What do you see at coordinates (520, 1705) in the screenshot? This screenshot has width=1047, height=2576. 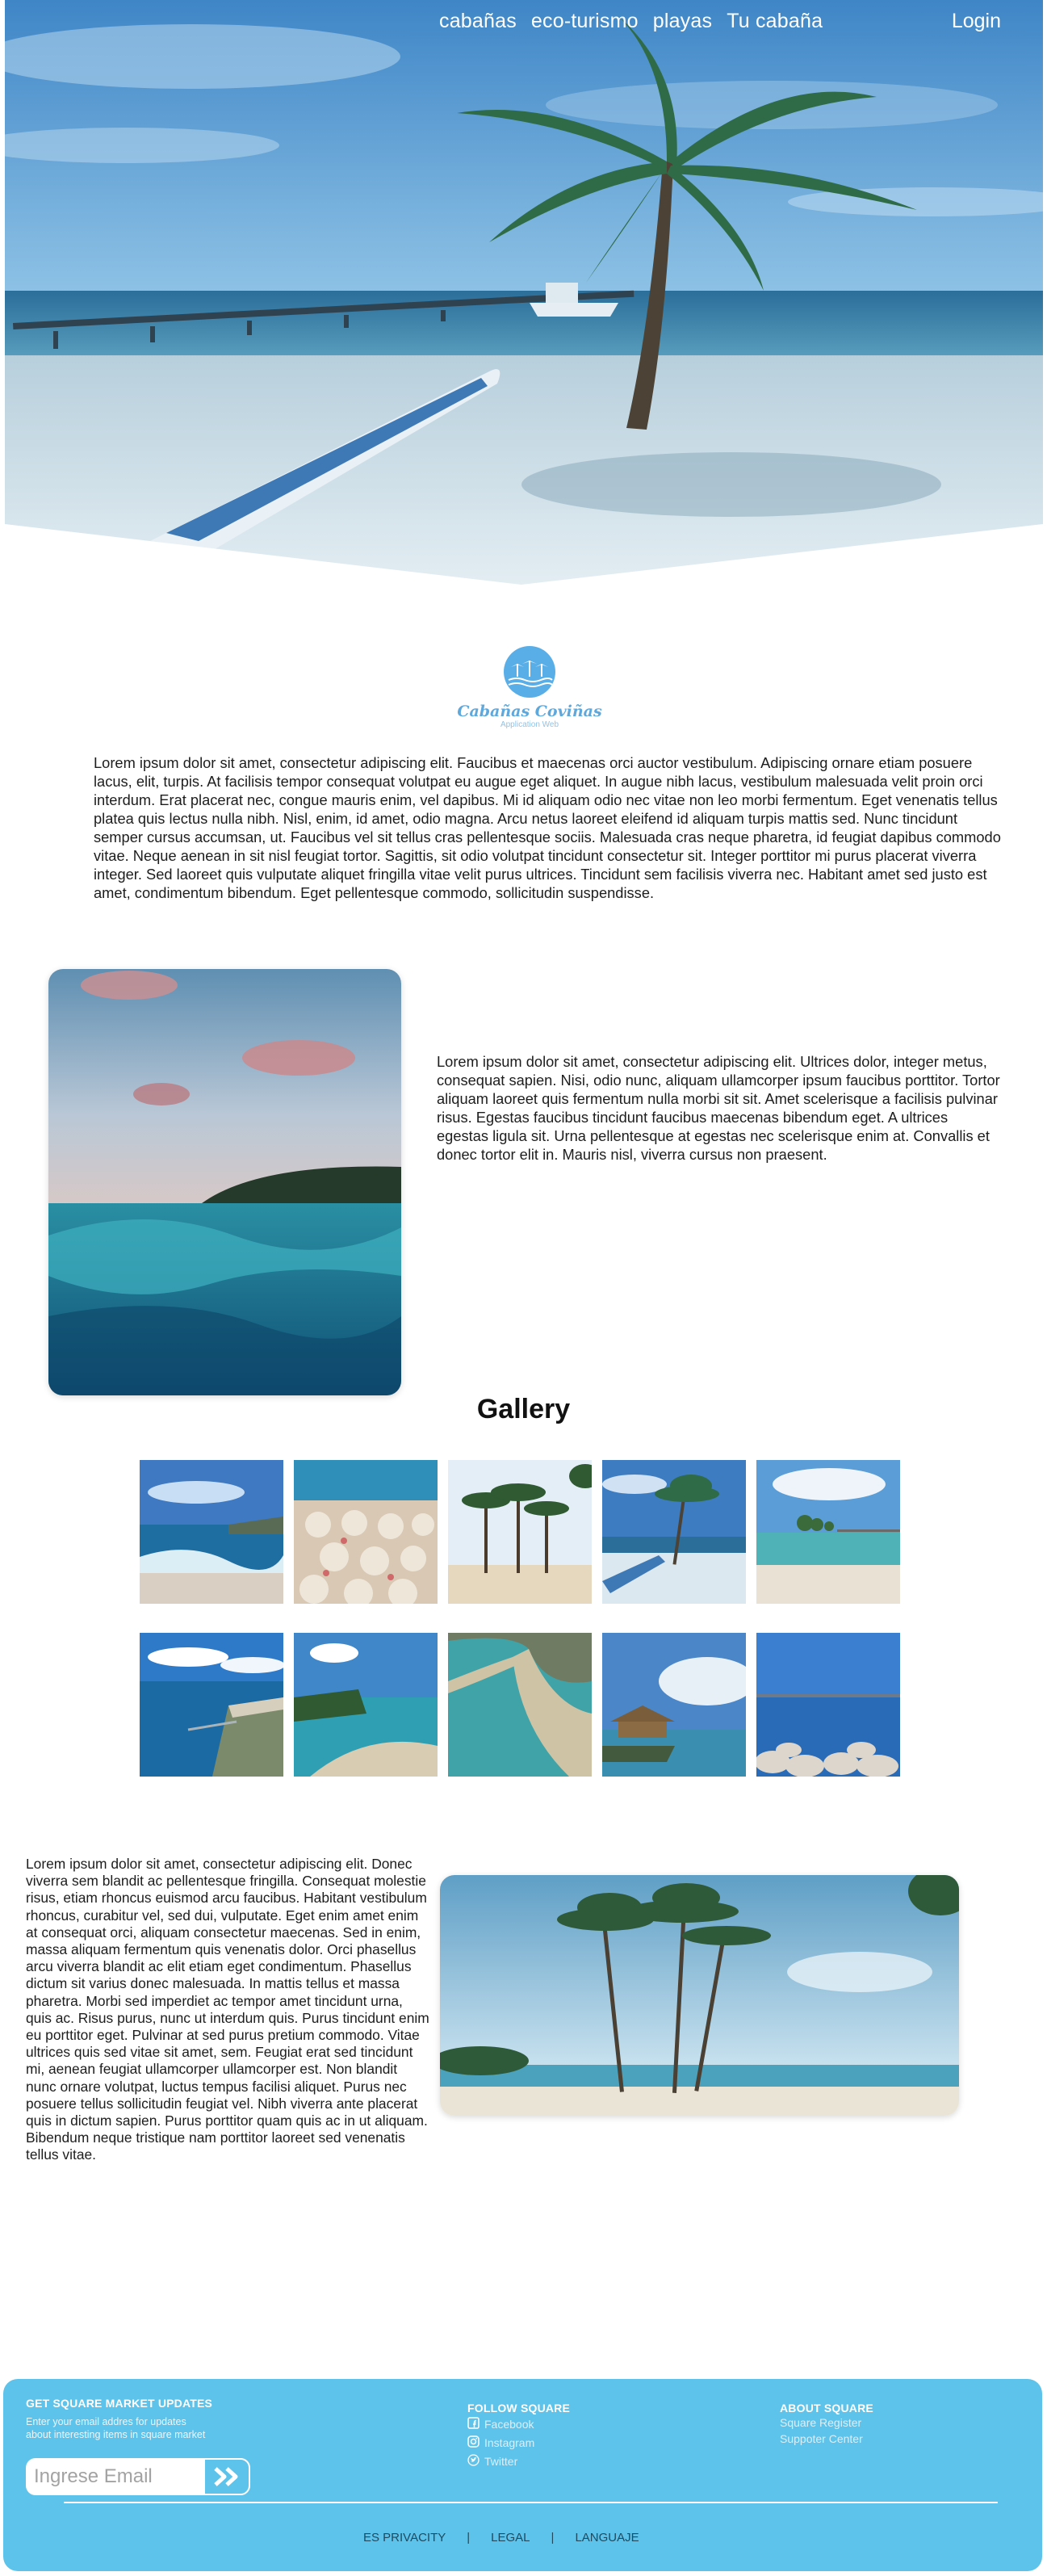 I see `gallery-item-aerial-bay` at bounding box center [520, 1705].